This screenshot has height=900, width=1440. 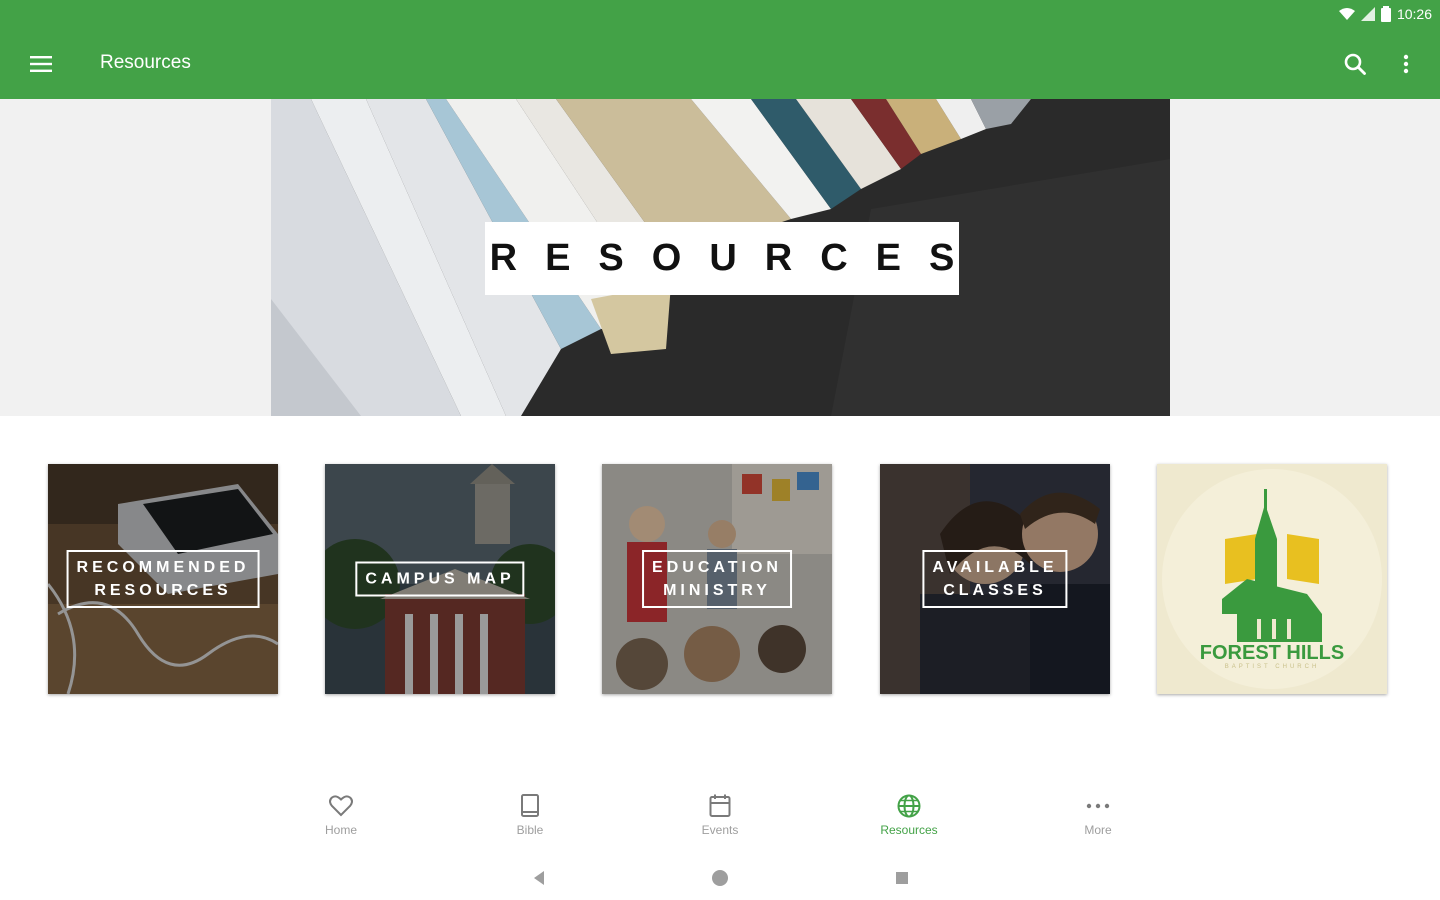 I want to click on battery-icon, so click(x=1385, y=14).